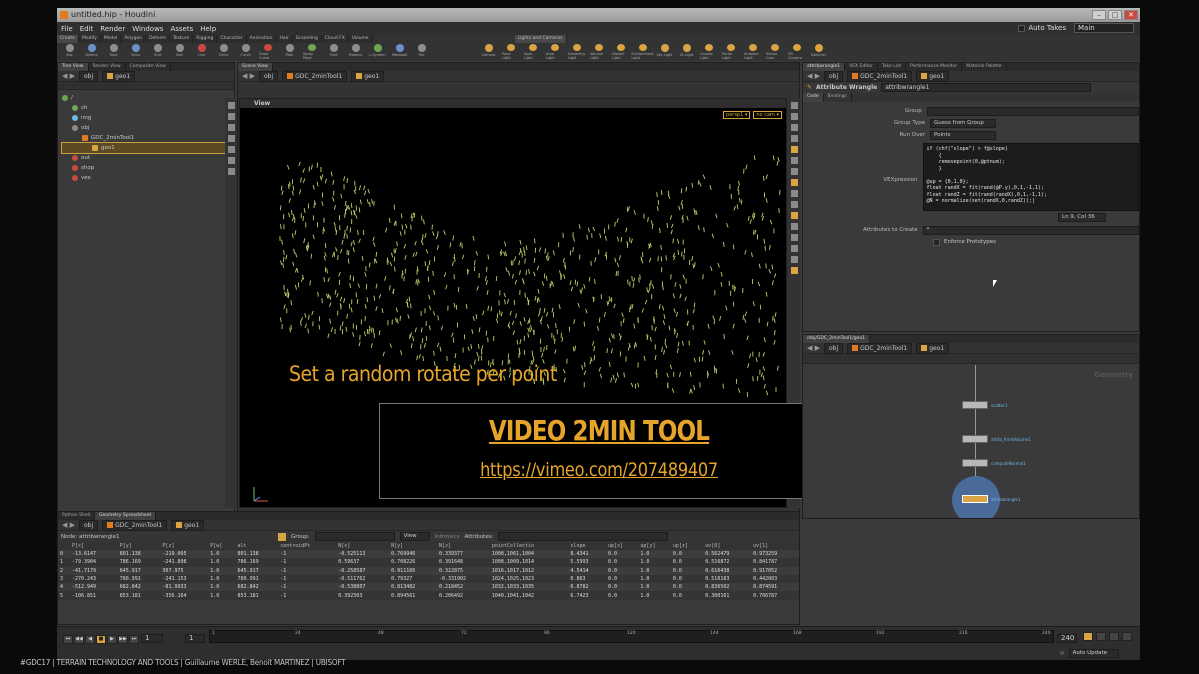 Image resolution: width=1199 pixels, height=674 pixels. Describe the element at coordinates (1101, 636) in the screenshot. I see `key-icon` at that location.